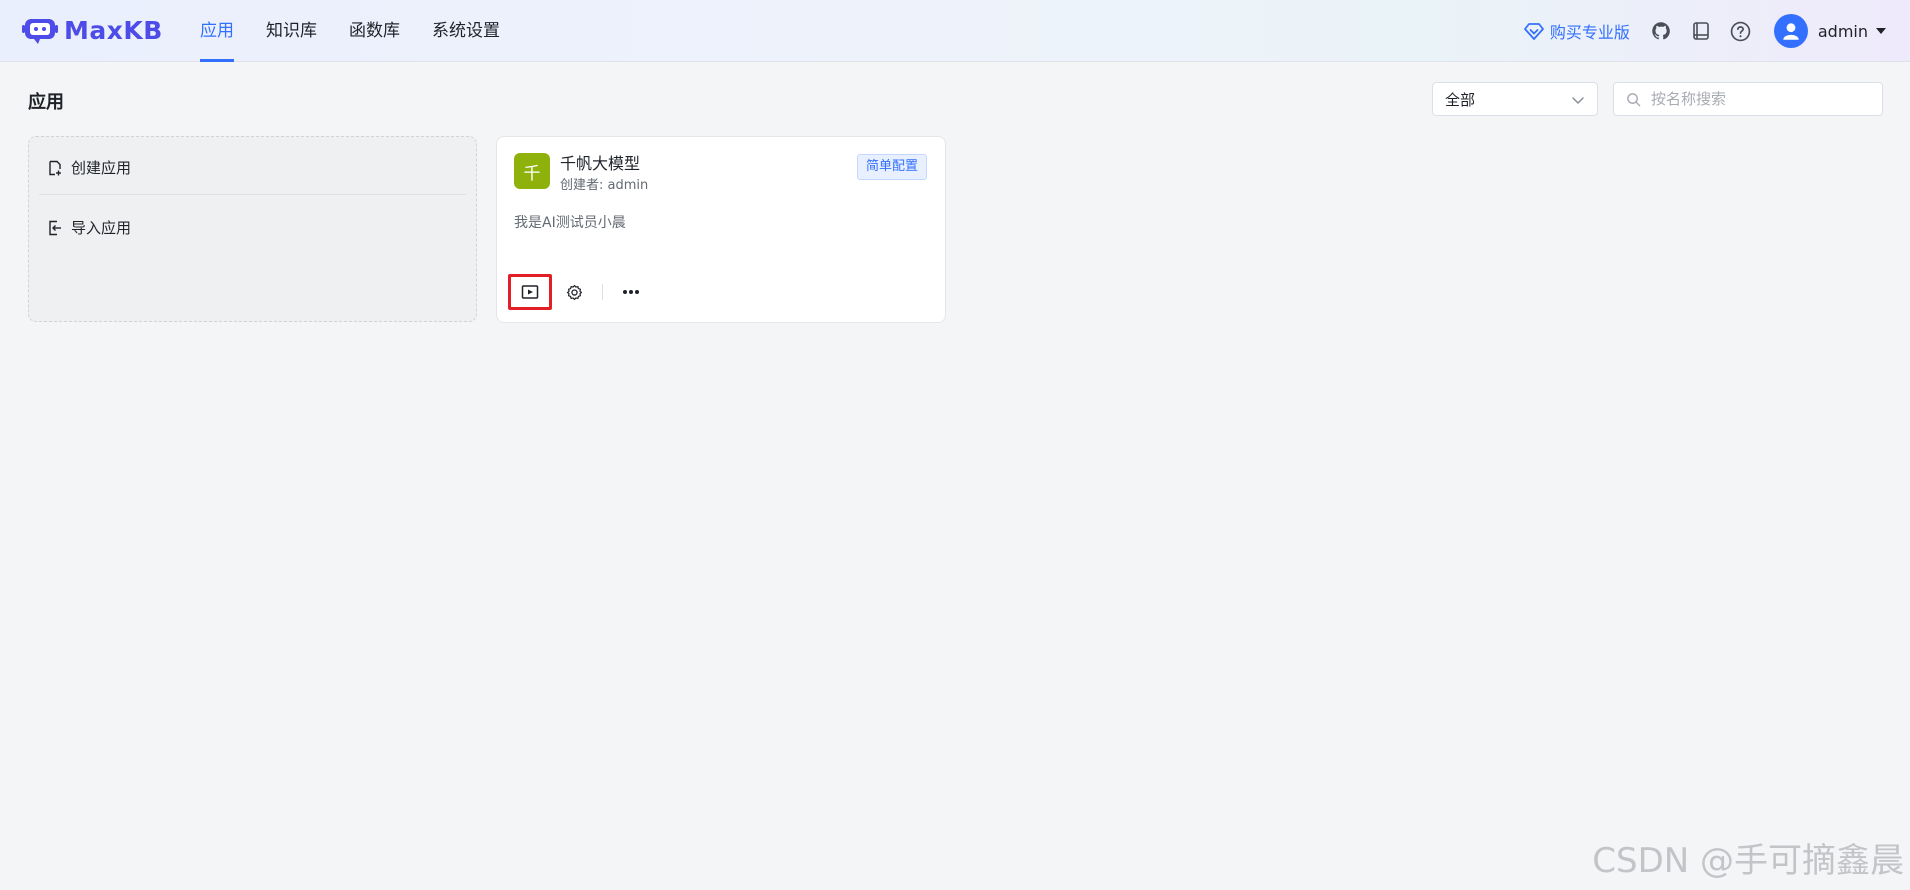  I want to click on app-type-badge: 简单配置, so click(891, 167).